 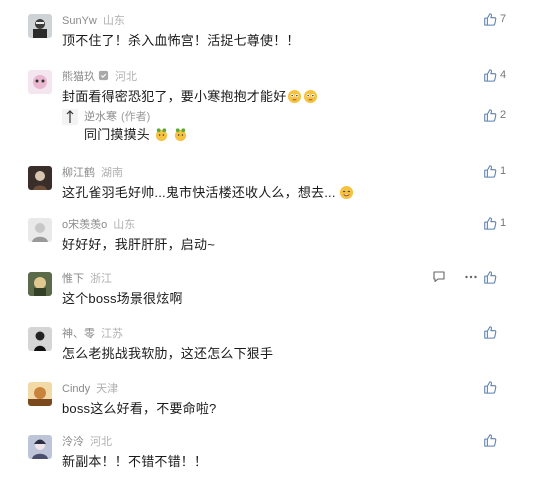 I want to click on comment-text-content: 封面看得密恐犯了，要小寒抱抱才能好, so click(x=174, y=96).